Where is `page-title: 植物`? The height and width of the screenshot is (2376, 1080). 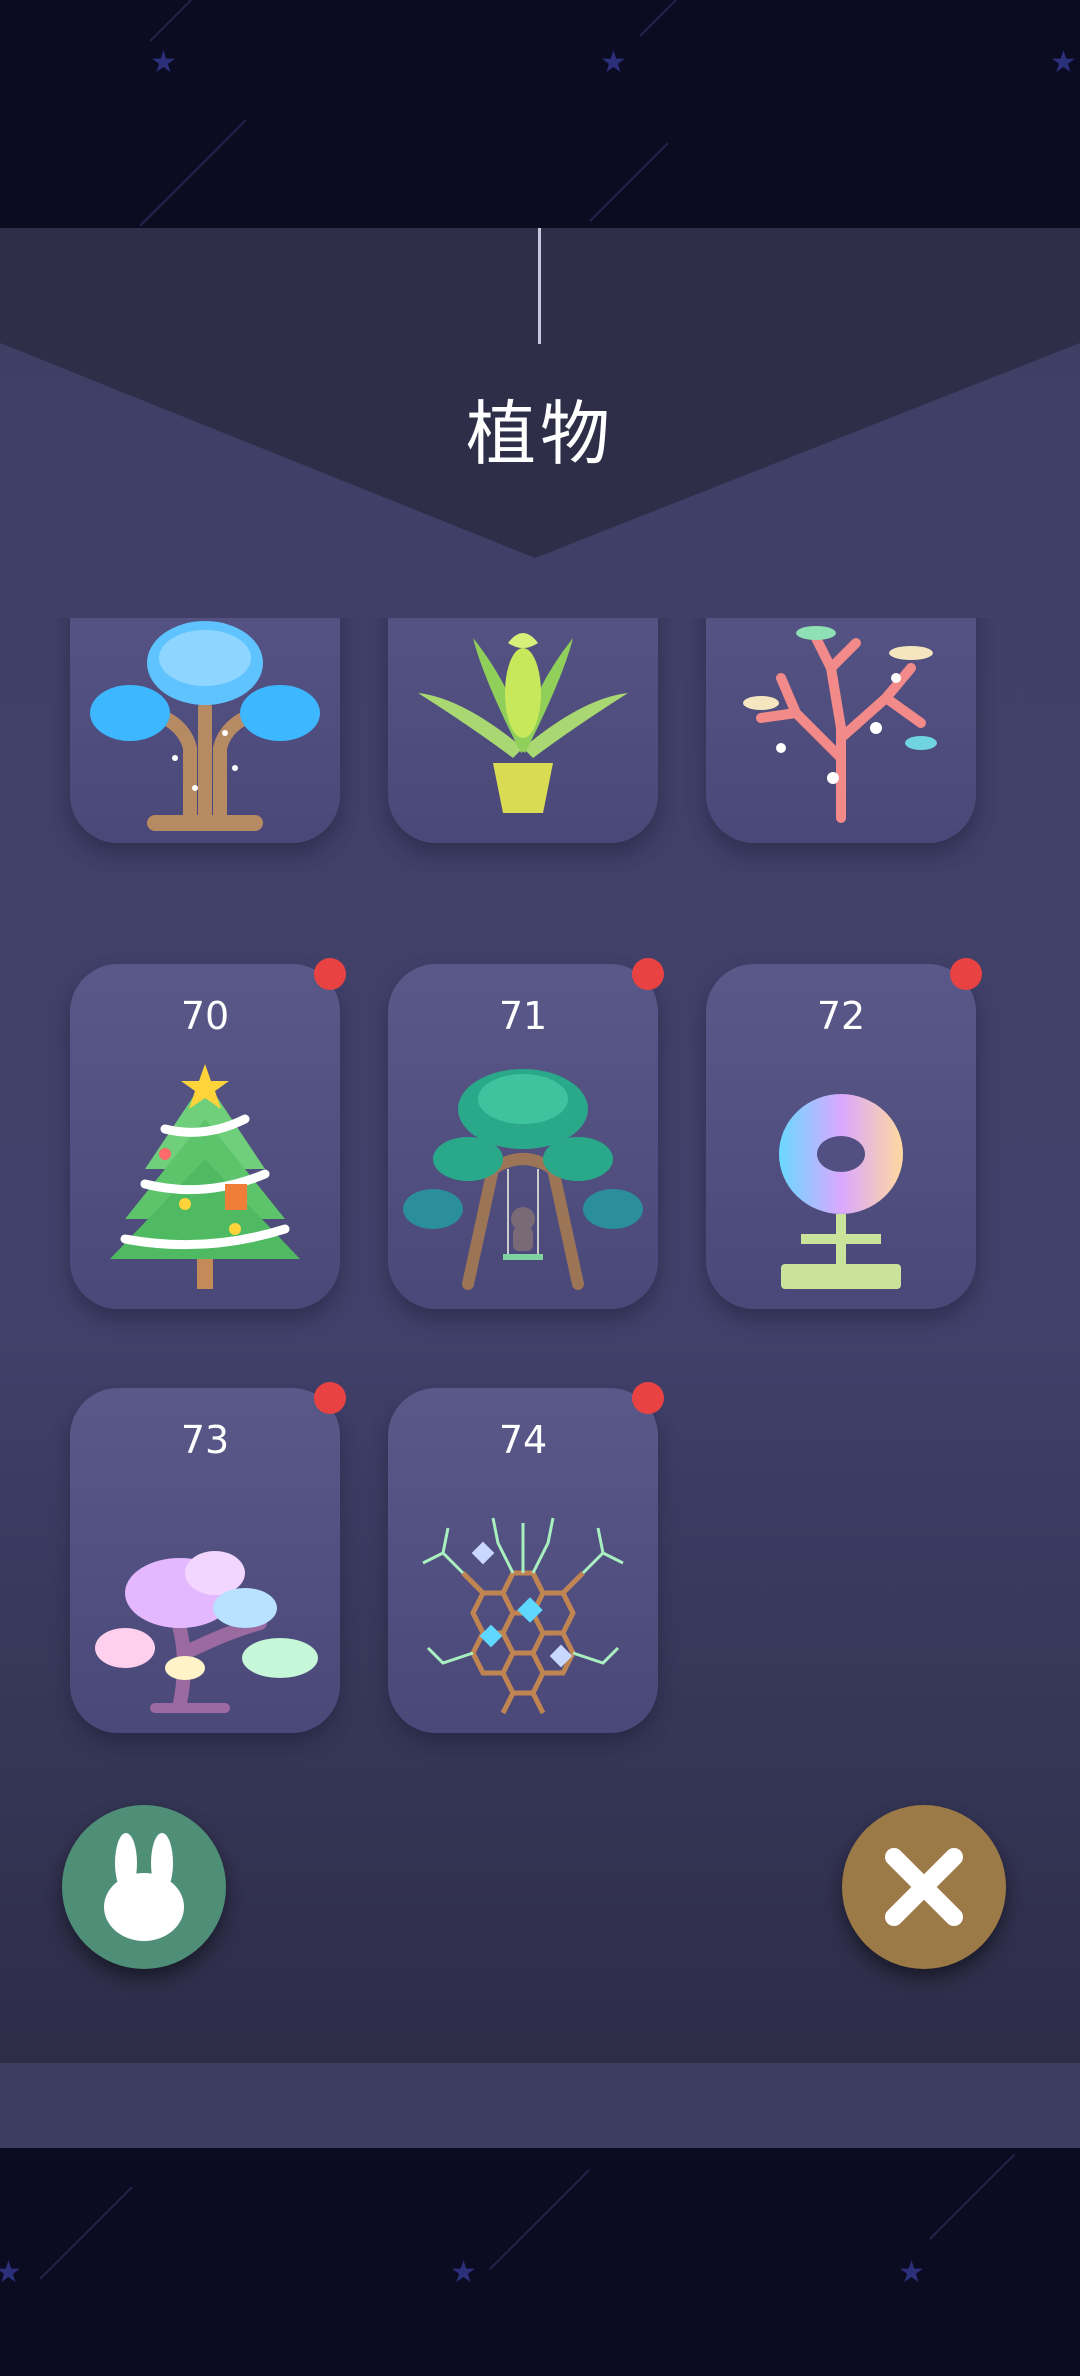
page-title: 植物 is located at coordinates (540, 434).